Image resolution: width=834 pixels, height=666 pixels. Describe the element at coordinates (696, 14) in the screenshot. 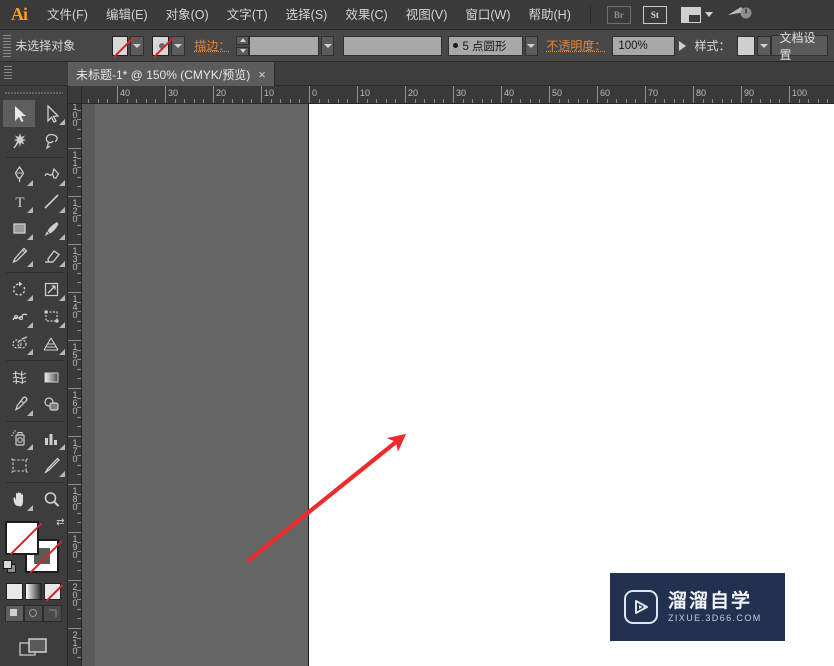

I see `workspace-switcher` at that location.